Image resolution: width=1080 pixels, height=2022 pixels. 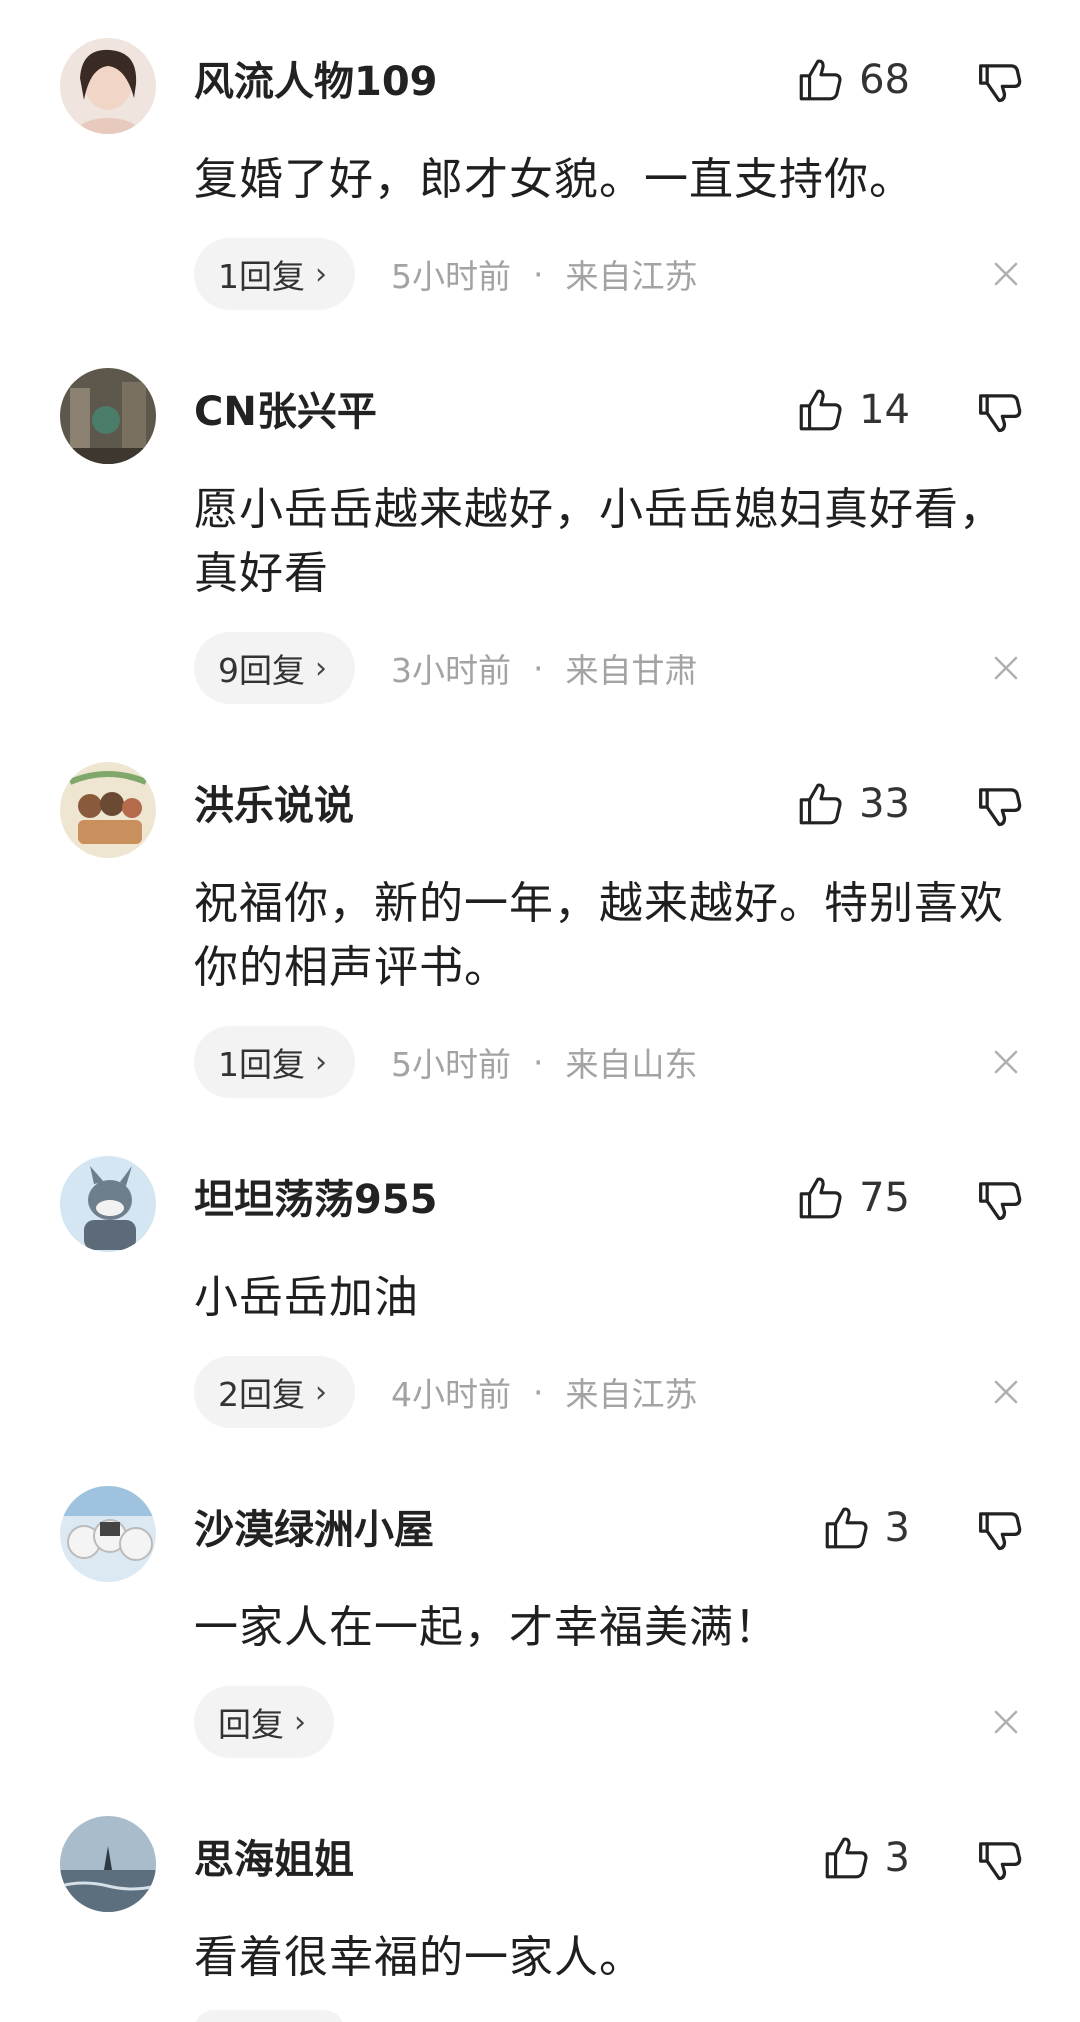 I want to click on comment-time: 3小时前, so click(x=451, y=670).